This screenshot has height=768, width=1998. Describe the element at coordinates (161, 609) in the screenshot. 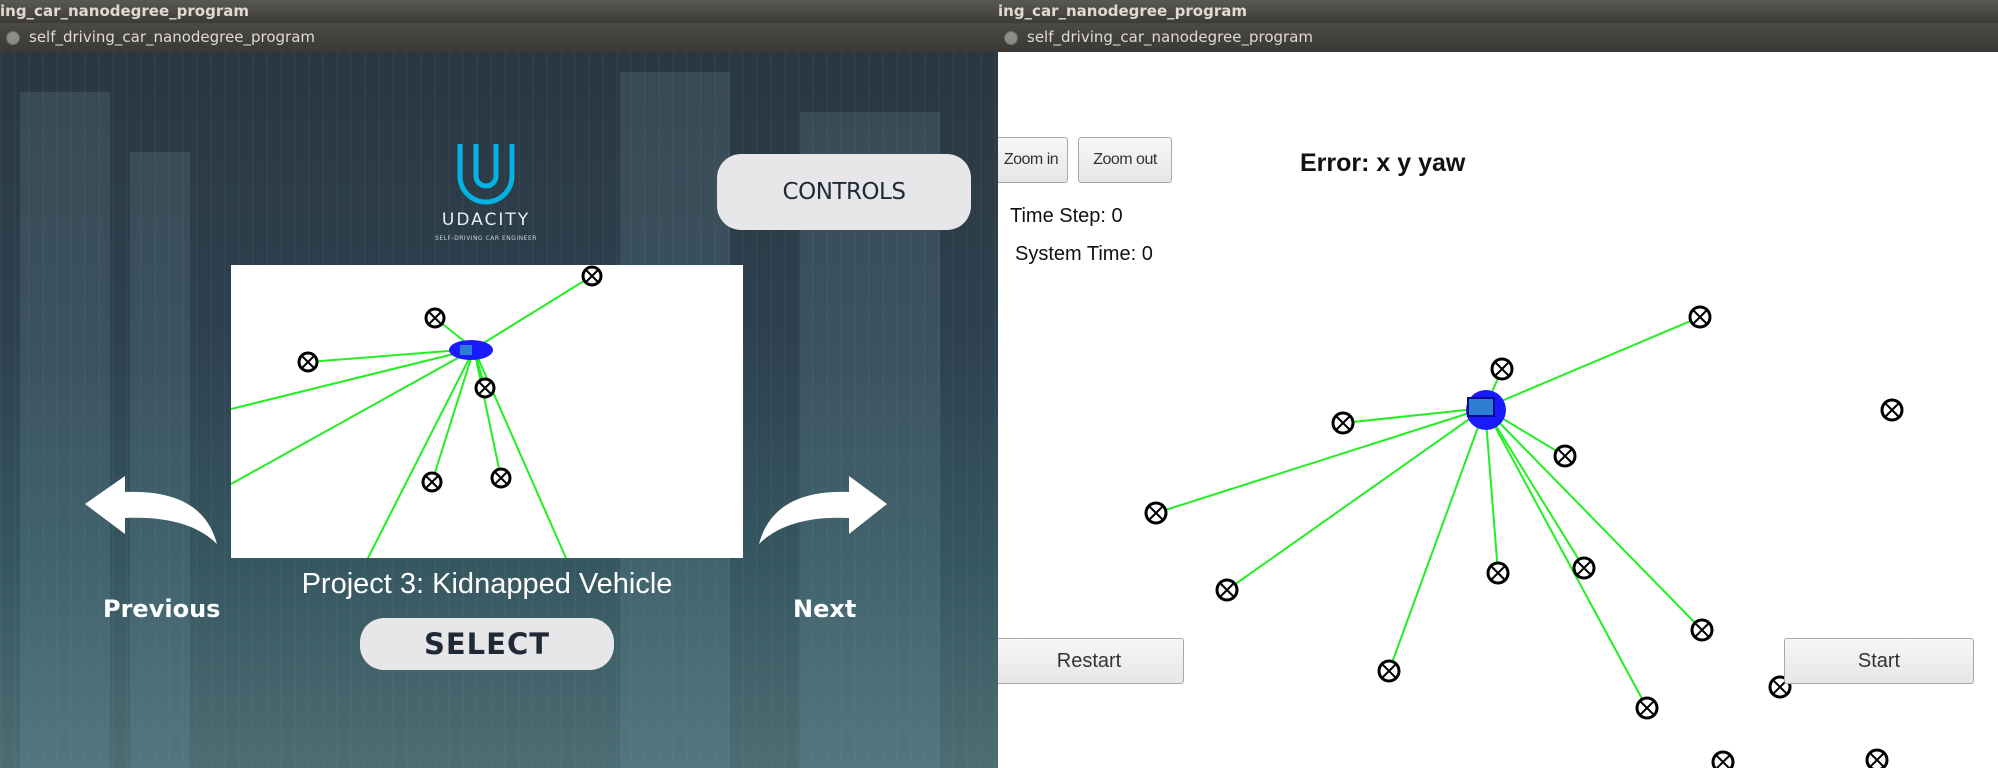

I see `previous-label: Previous` at that location.